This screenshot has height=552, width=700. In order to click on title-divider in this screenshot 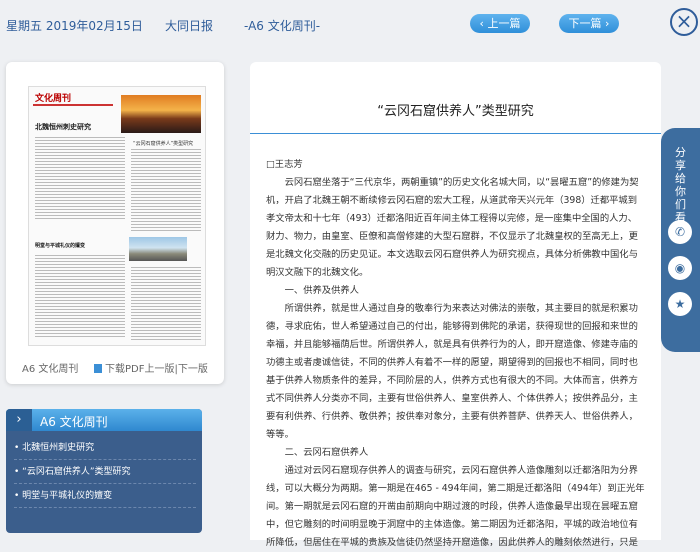, I will do `click(455, 133)`.